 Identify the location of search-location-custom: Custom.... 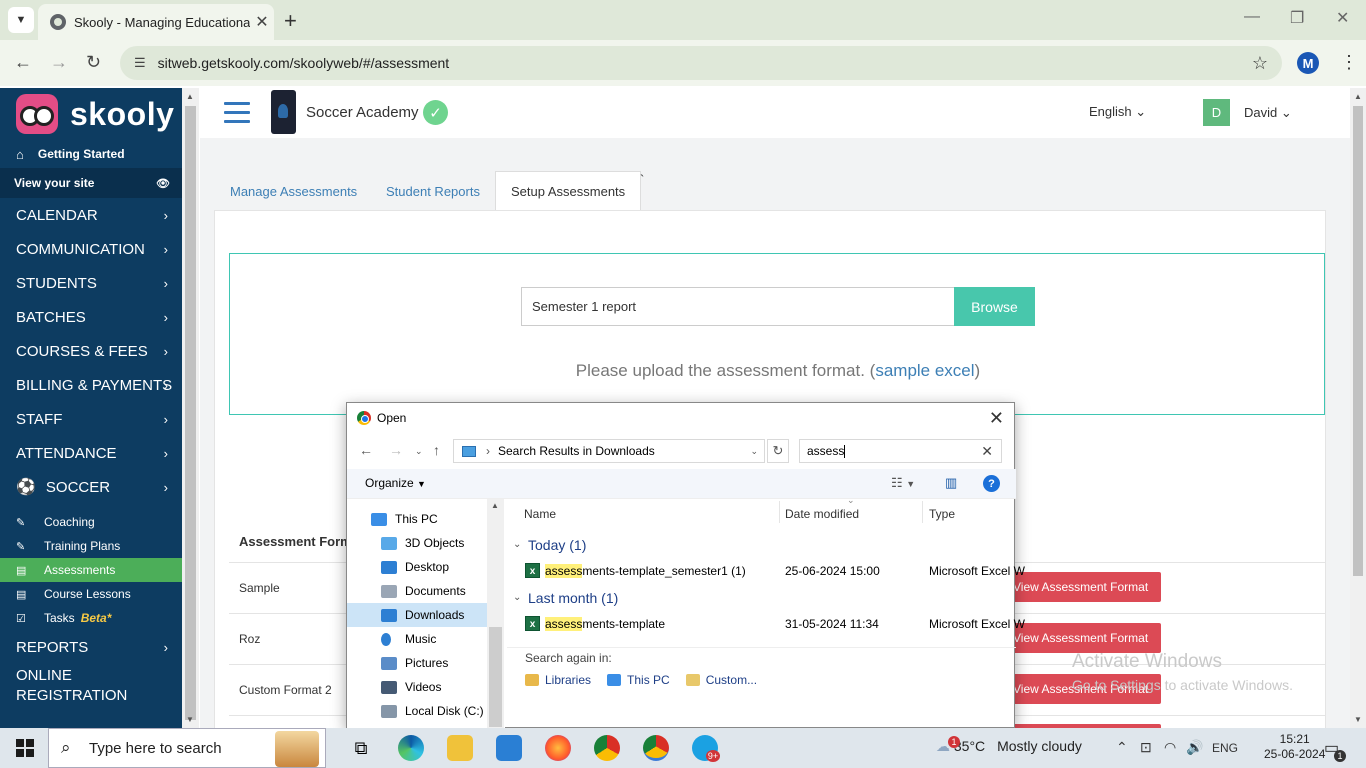
(731, 680).